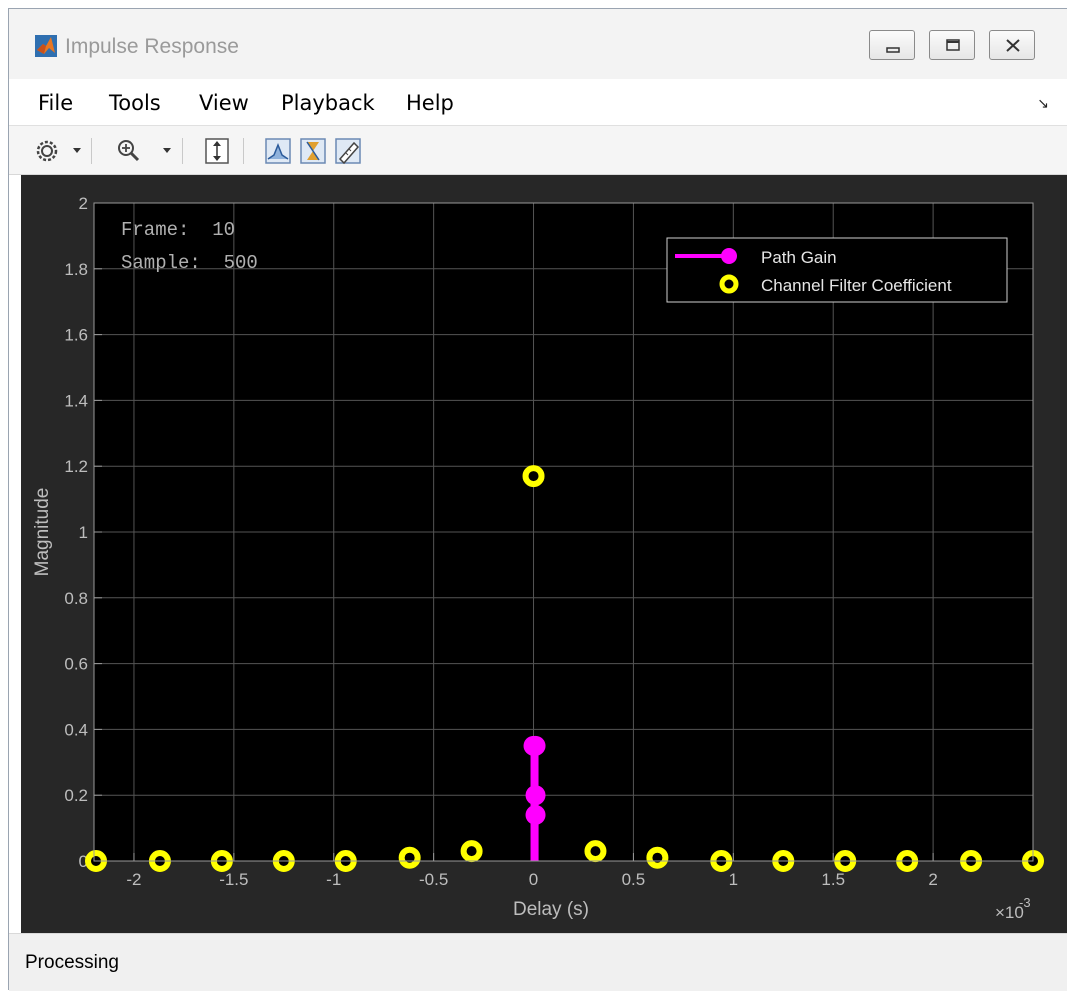 This screenshot has width=1067, height=991. Describe the element at coordinates (47, 151) in the screenshot. I see `settings-icon` at that location.